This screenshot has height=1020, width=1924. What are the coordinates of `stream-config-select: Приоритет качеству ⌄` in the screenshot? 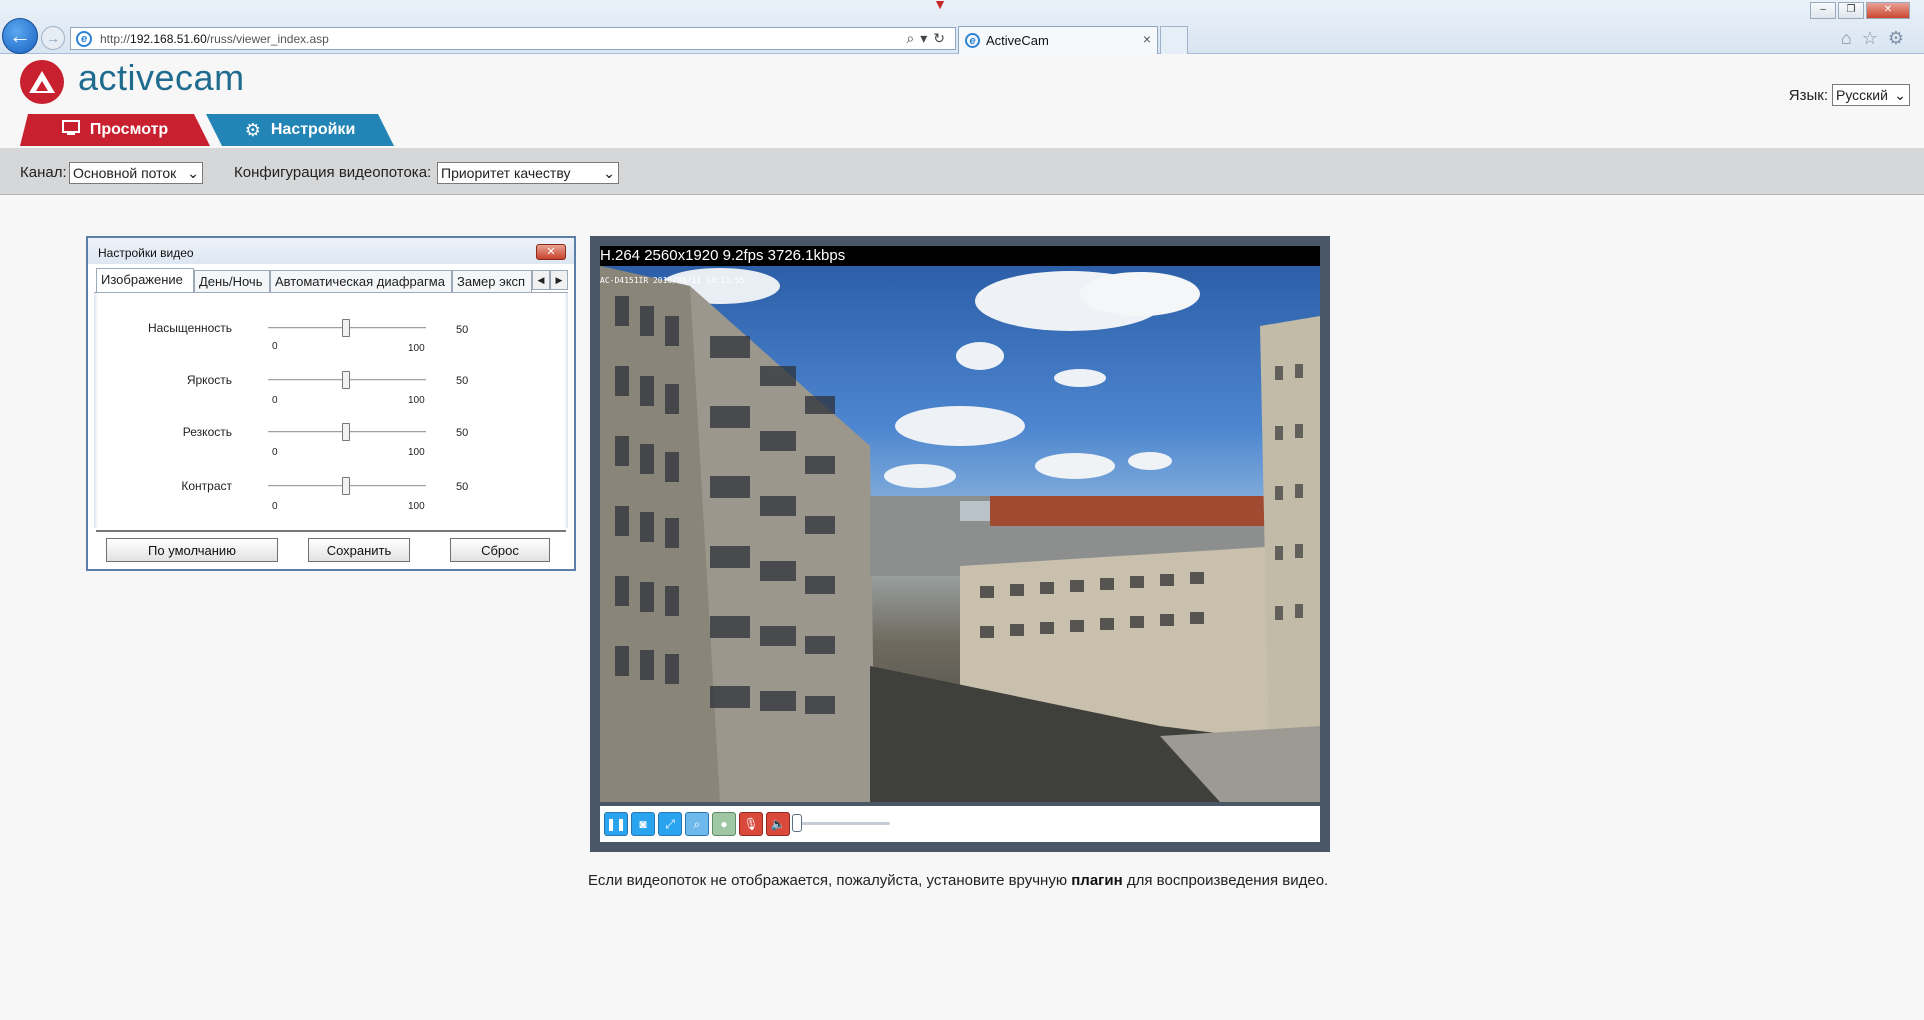 It's located at (528, 173).